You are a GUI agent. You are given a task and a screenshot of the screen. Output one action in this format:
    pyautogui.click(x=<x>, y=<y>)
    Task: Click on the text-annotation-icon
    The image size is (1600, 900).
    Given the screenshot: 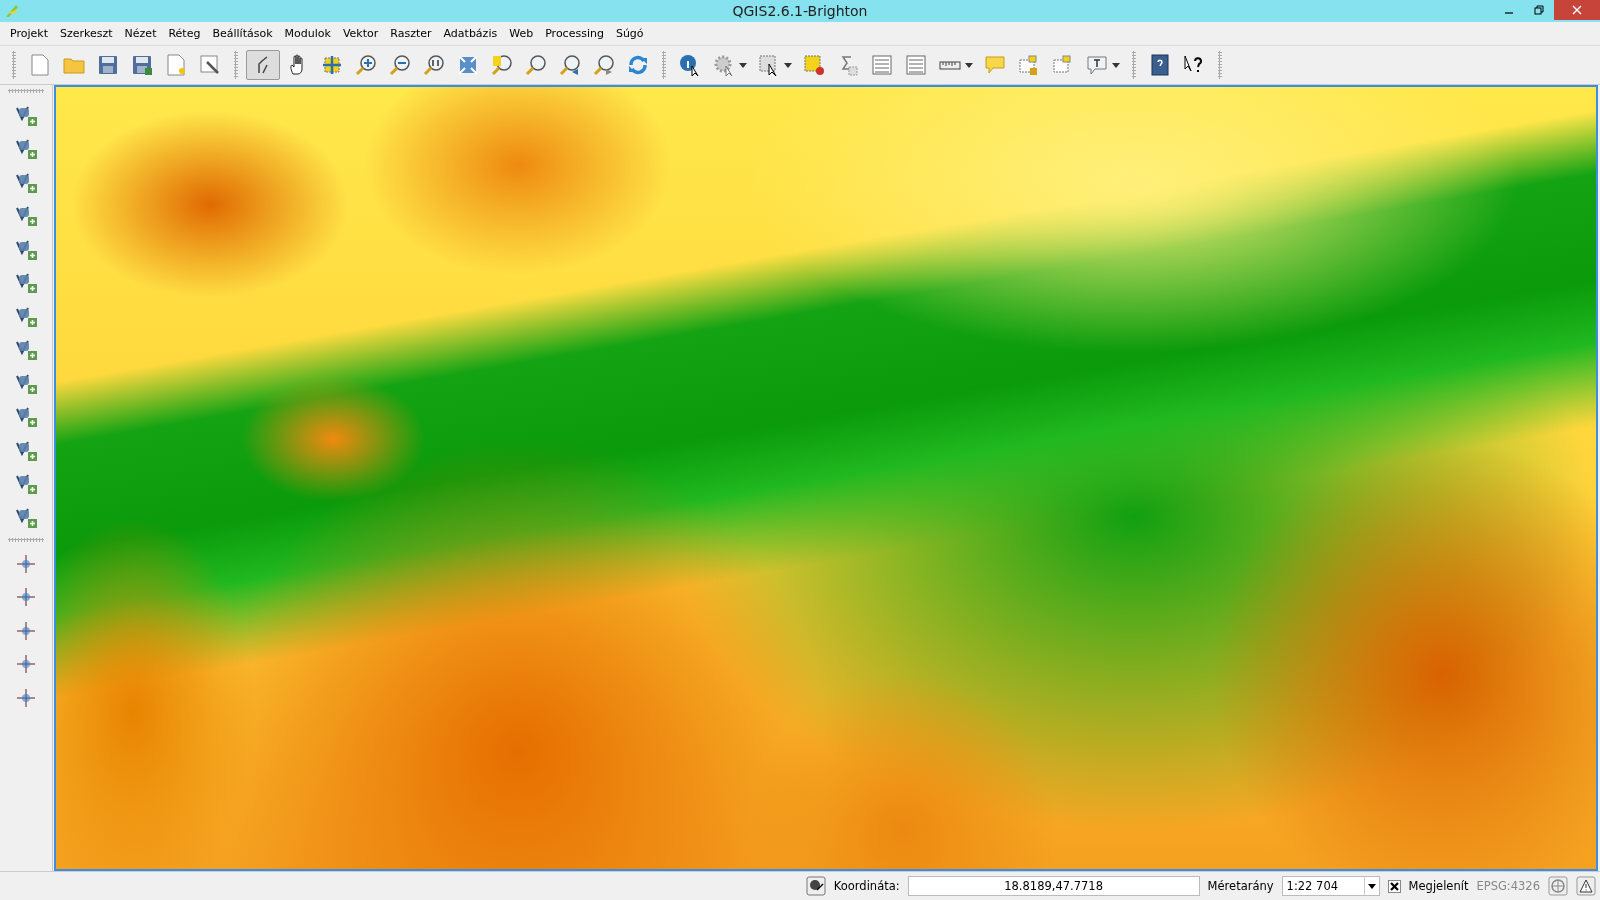 What is the action you would take?
    pyautogui.click(x=1097, y=65)
    